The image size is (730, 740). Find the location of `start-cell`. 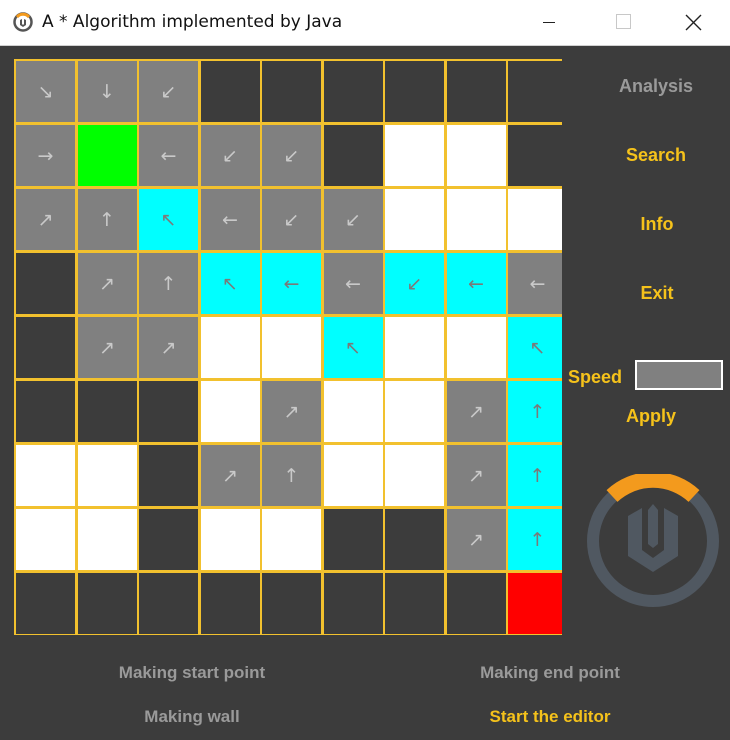

start-cell is located at coordinates (107, 155).